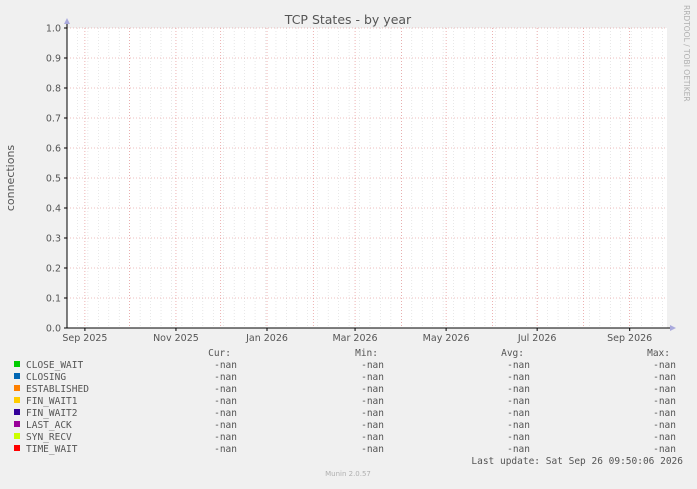  What do you see at coordinates (686, 53) in the screenshot?
I see `rrdtool-watermark: RRDTOOL / TOBI OETIKER` at bounding box center [686, 53].